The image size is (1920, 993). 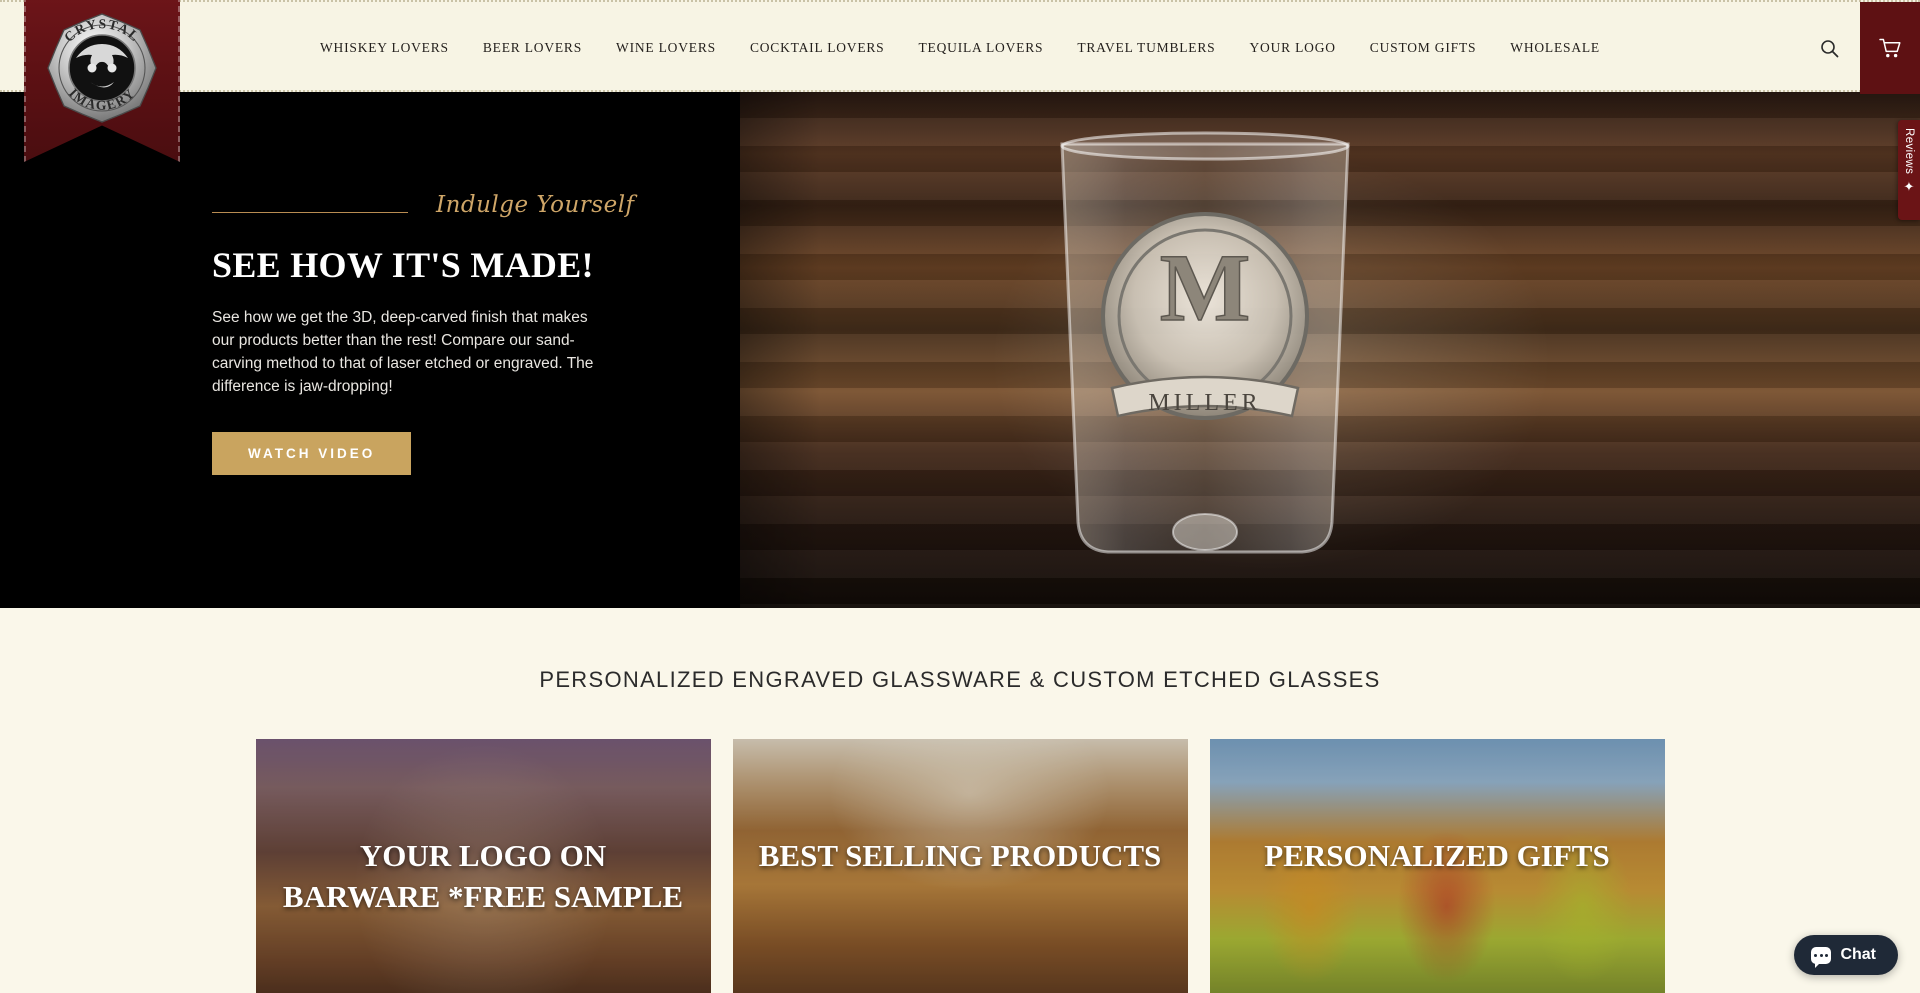 What do you see at coordinates (960, 855) in the screenshot?
I see `card-label: BEST SELLING PRODUCTS` at bounding box center [960, 855].